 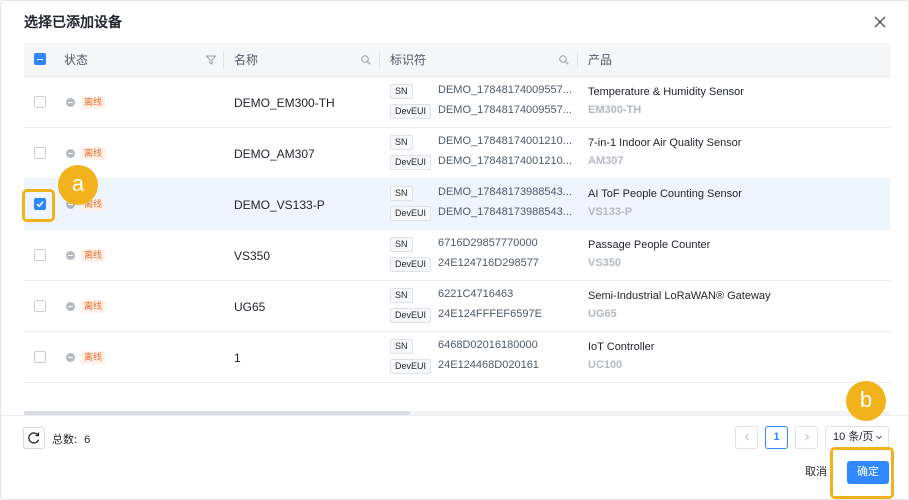 What do you see at coordinates (488, 345) in the screenshot?
I see `sn-value: 6468D02016180000` at bounding box center [488, 345].